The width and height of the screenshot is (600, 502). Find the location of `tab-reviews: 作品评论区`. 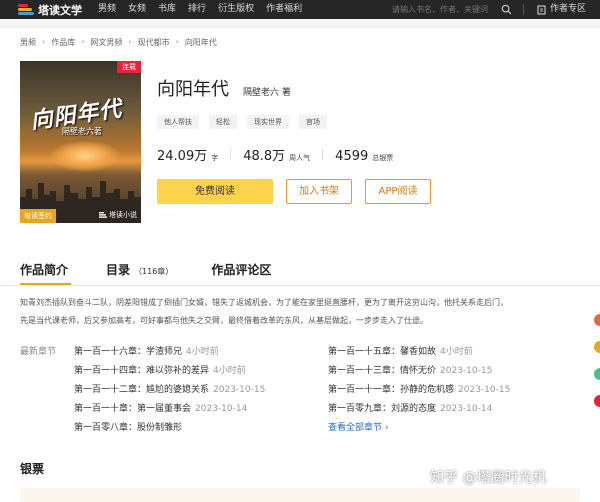

tab-reviews: 作品评论区 is located at coordinates (241, 269).